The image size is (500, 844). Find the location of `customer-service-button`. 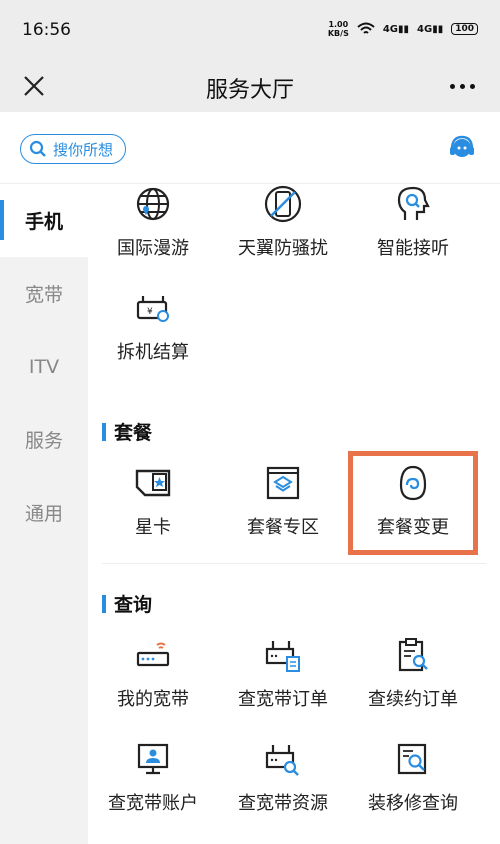

customer-service-button is located at coordinates (462, 148).